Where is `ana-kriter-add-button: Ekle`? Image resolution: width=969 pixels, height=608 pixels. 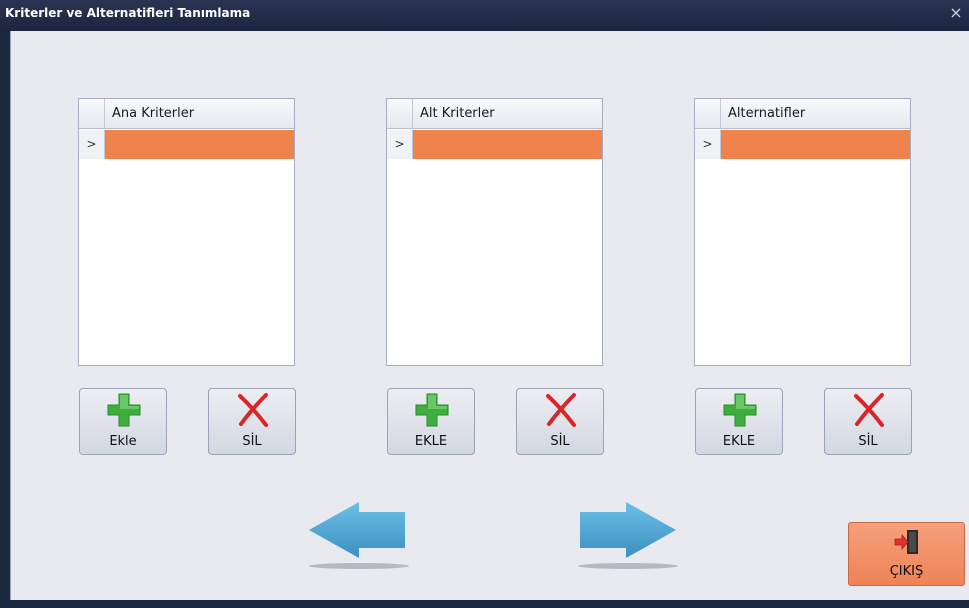
ana-kriter-add-button: Ekle is located at coordinates (123, 421).